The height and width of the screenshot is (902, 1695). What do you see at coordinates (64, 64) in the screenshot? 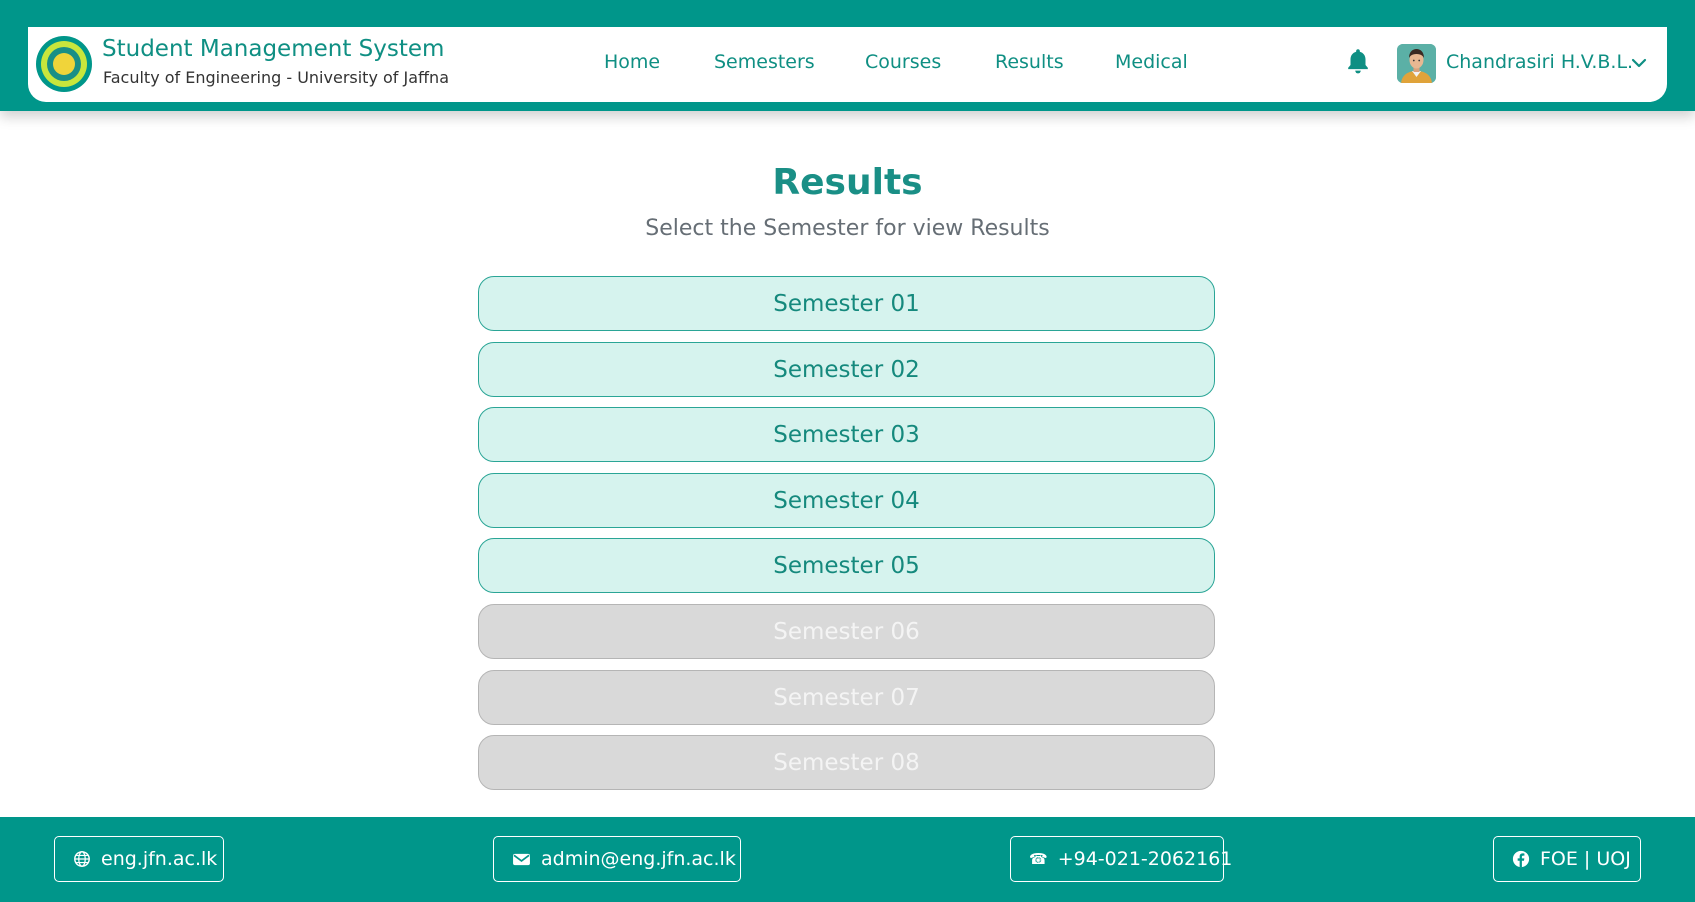
I see `university-logo` at bounding box center [64, 64].